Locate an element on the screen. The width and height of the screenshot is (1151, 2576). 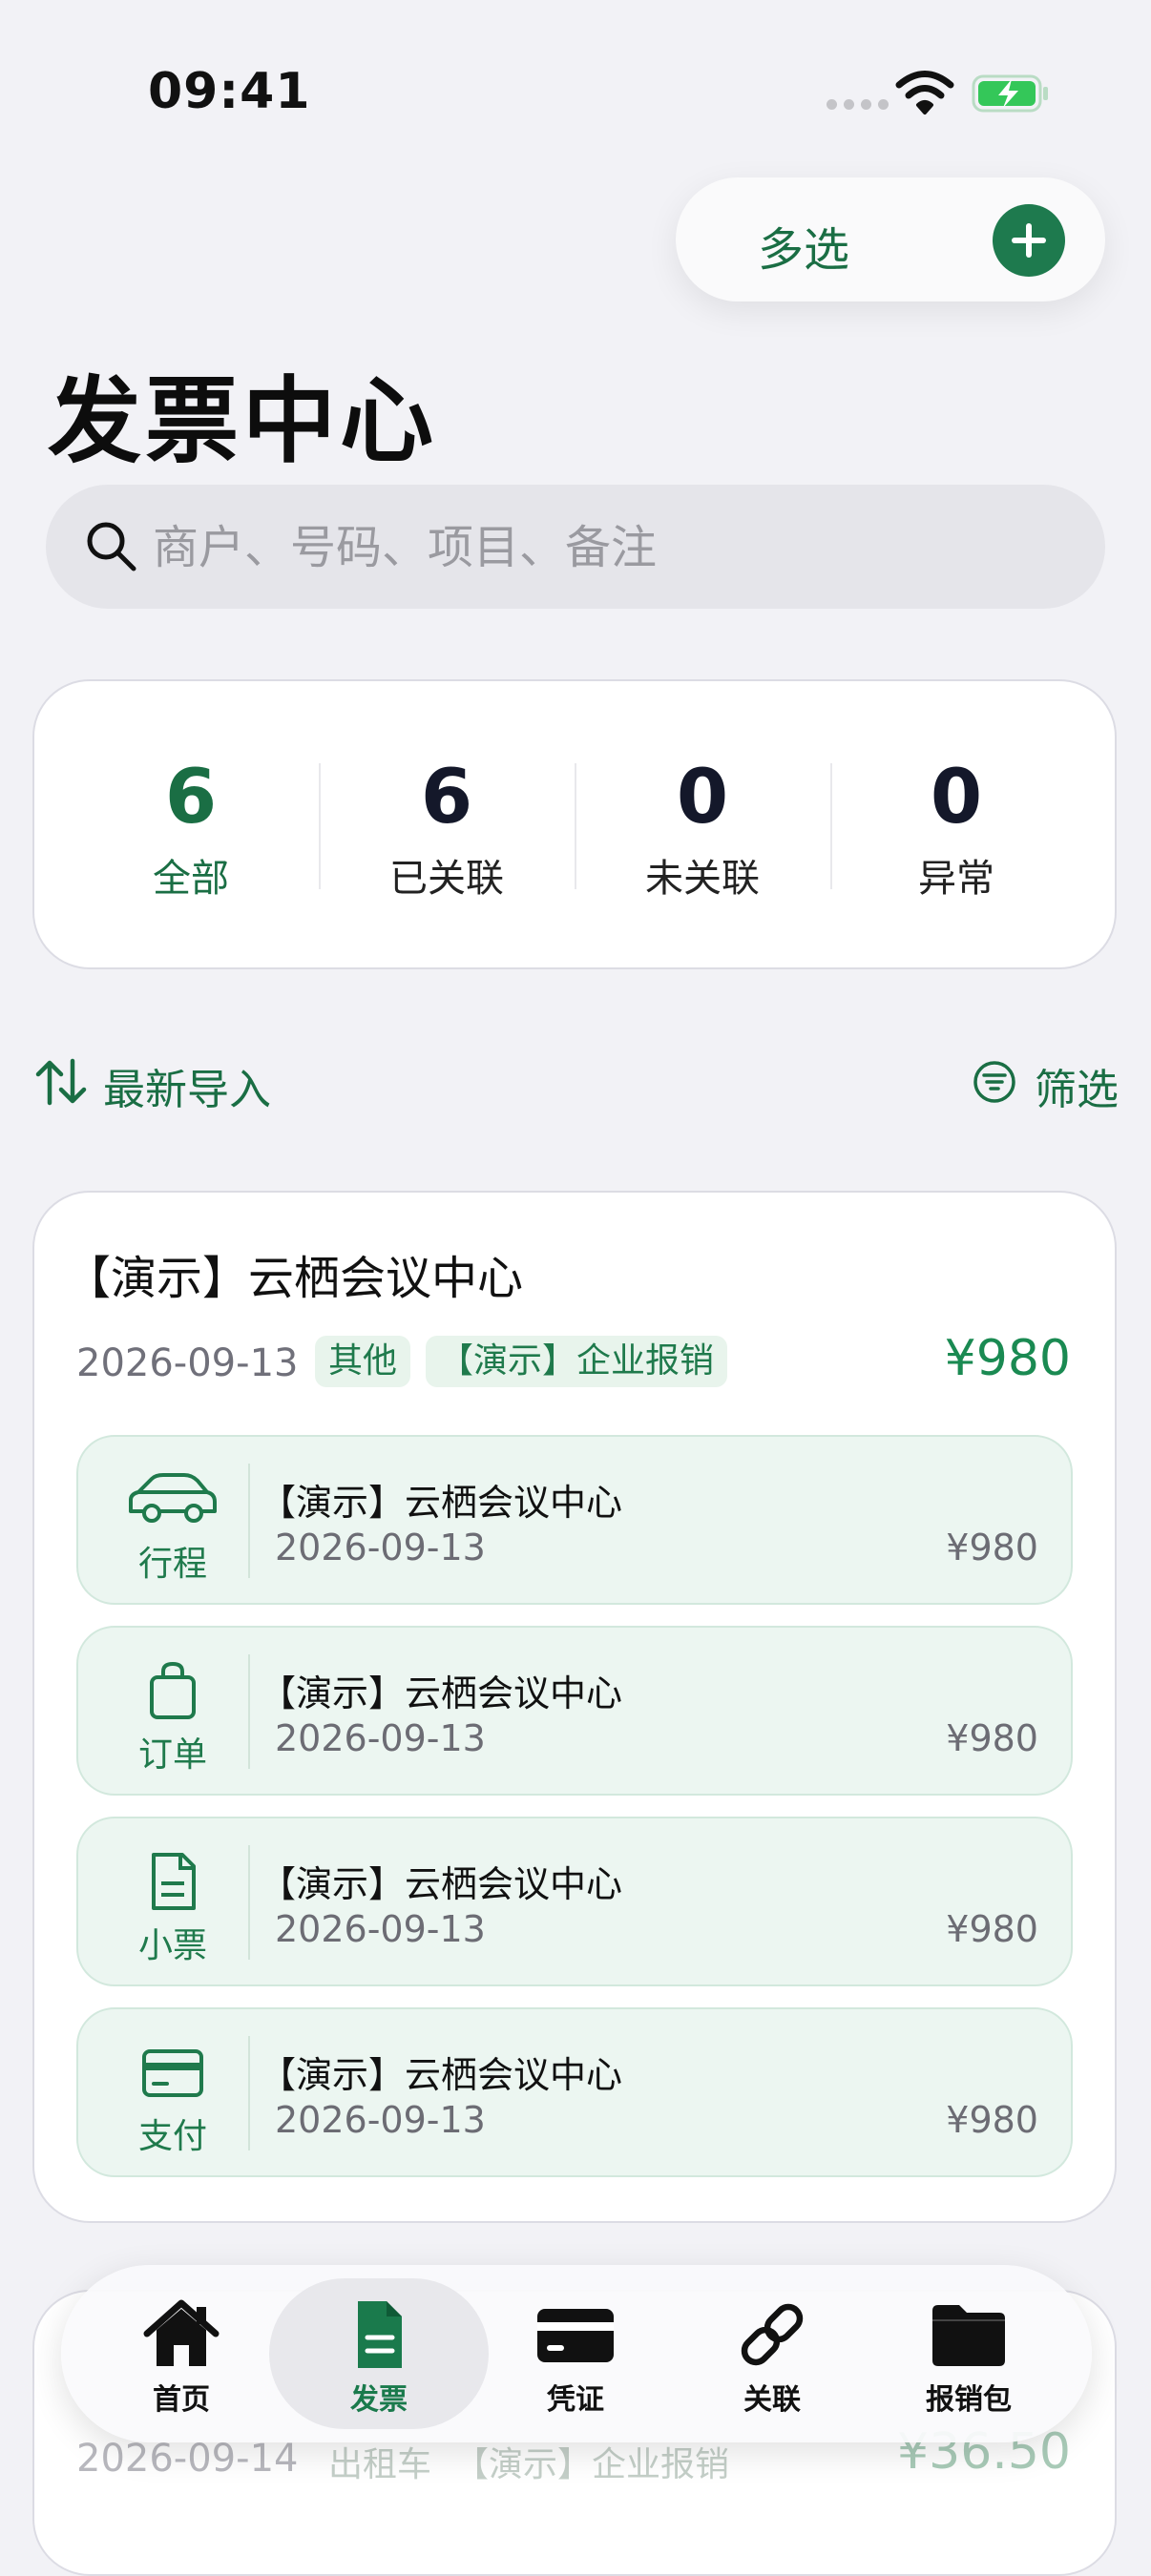
tab-link: 关联 is located at coordinates (772, 2357).